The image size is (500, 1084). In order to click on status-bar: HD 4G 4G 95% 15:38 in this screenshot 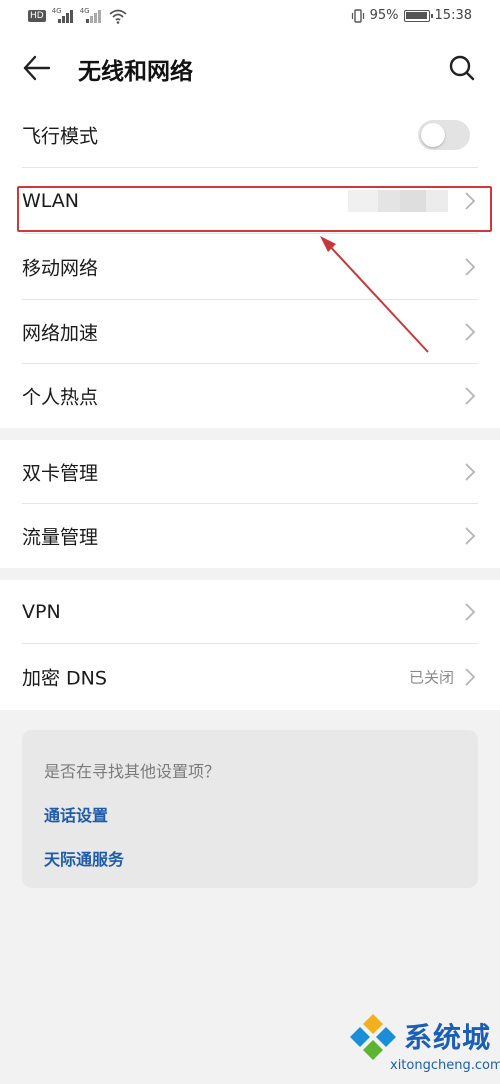, I will do `click(250, 17)`.